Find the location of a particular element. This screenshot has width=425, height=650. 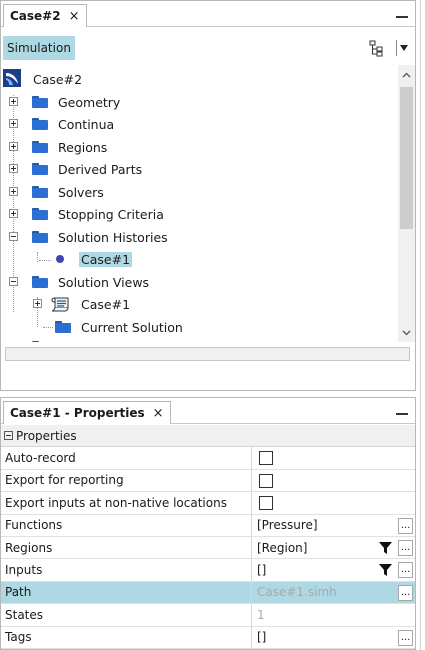

prop-row-export-for-reporting: Export for reporting is located at coordinates (208, 481).